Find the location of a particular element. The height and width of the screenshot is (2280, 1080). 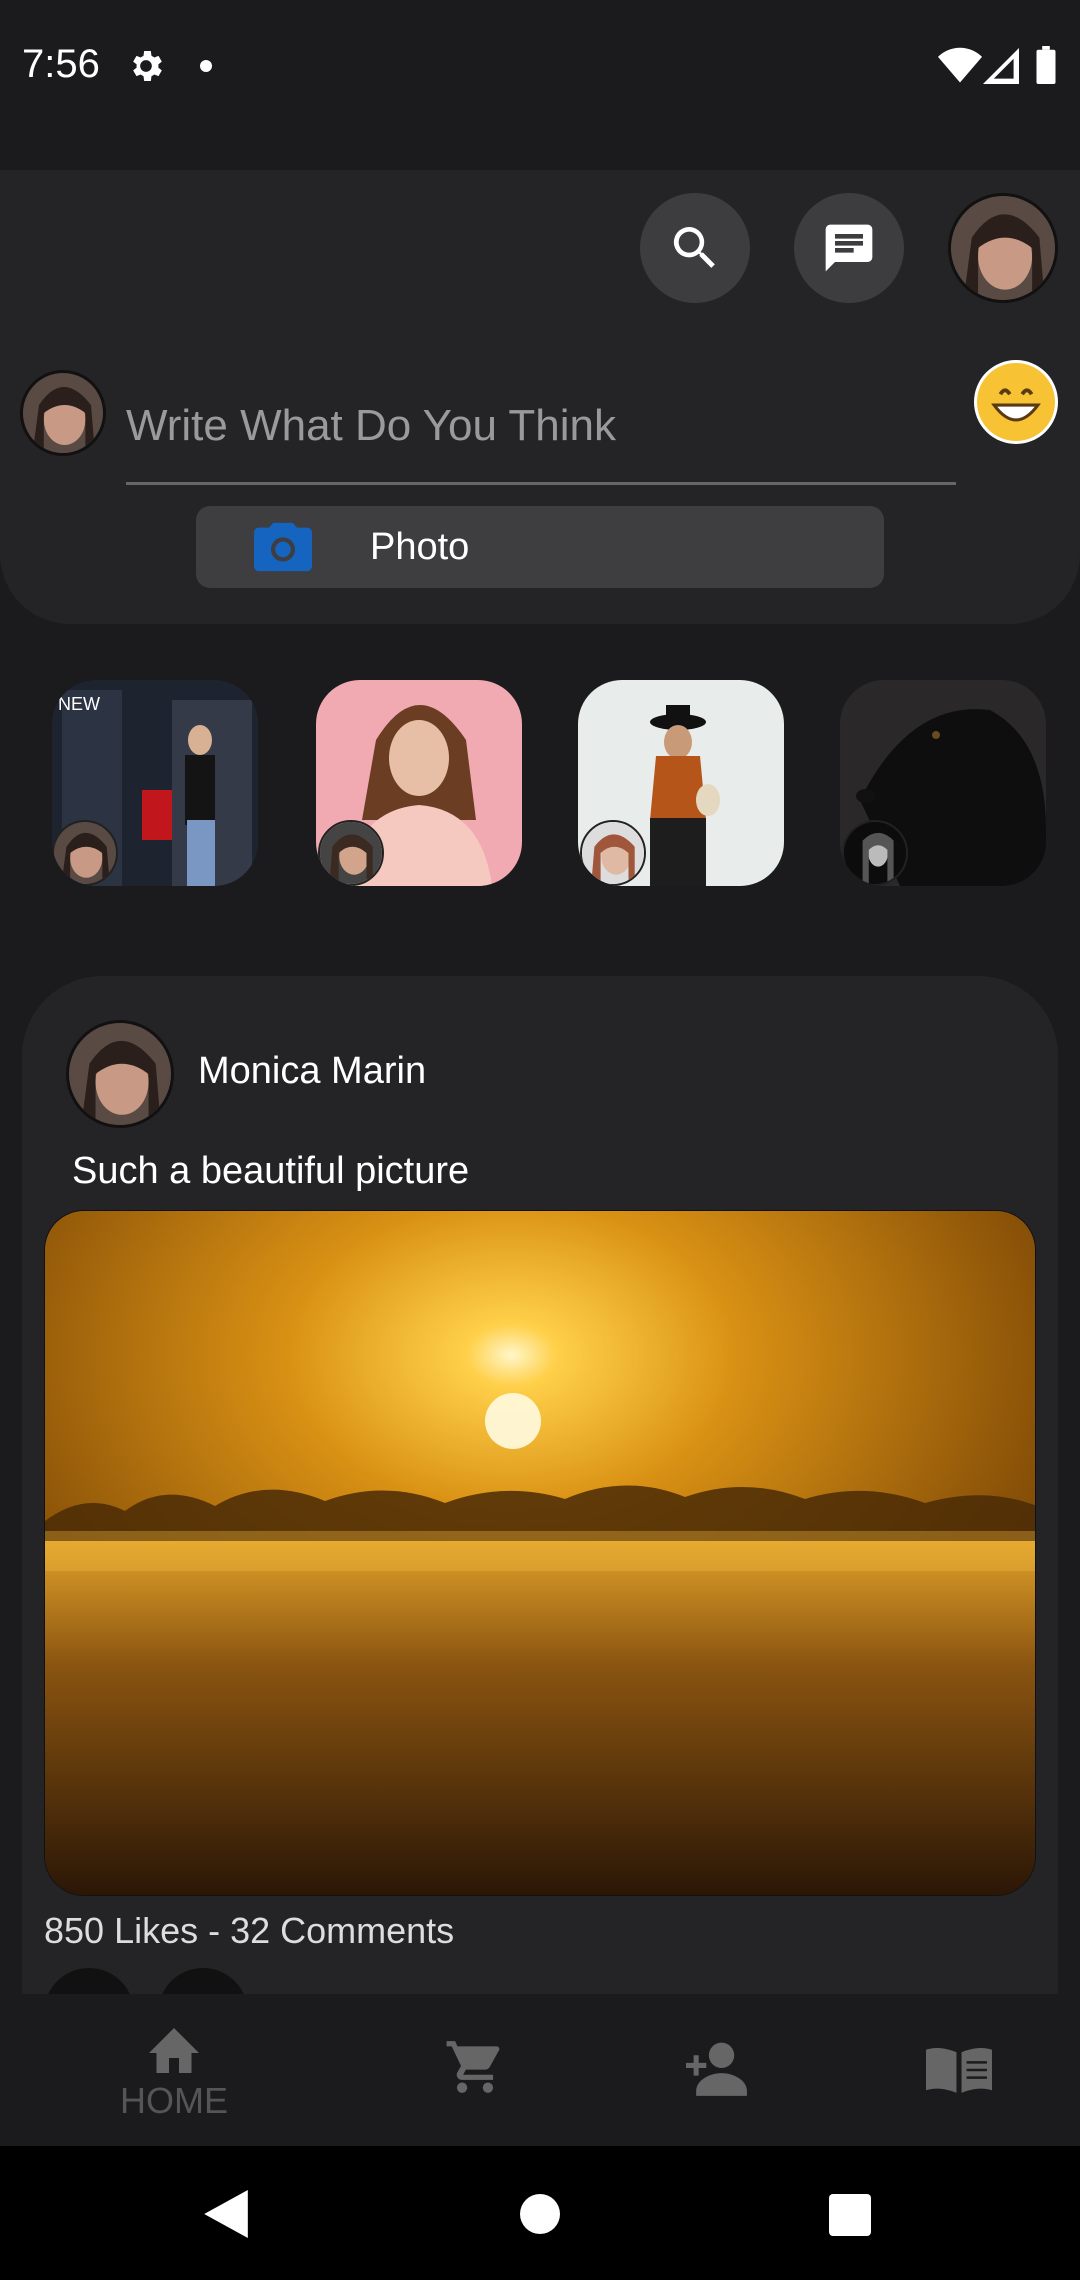

emoji-button is located at coordinates (1016, 402).